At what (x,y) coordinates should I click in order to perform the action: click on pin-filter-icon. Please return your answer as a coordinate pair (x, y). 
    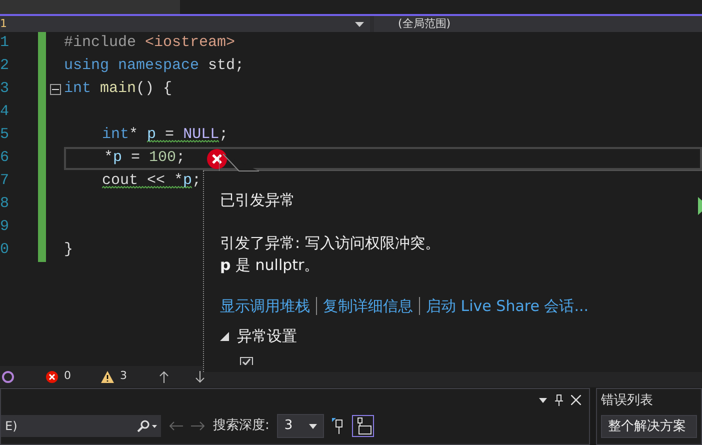
    Looking at the image, I should click on (338, 426).